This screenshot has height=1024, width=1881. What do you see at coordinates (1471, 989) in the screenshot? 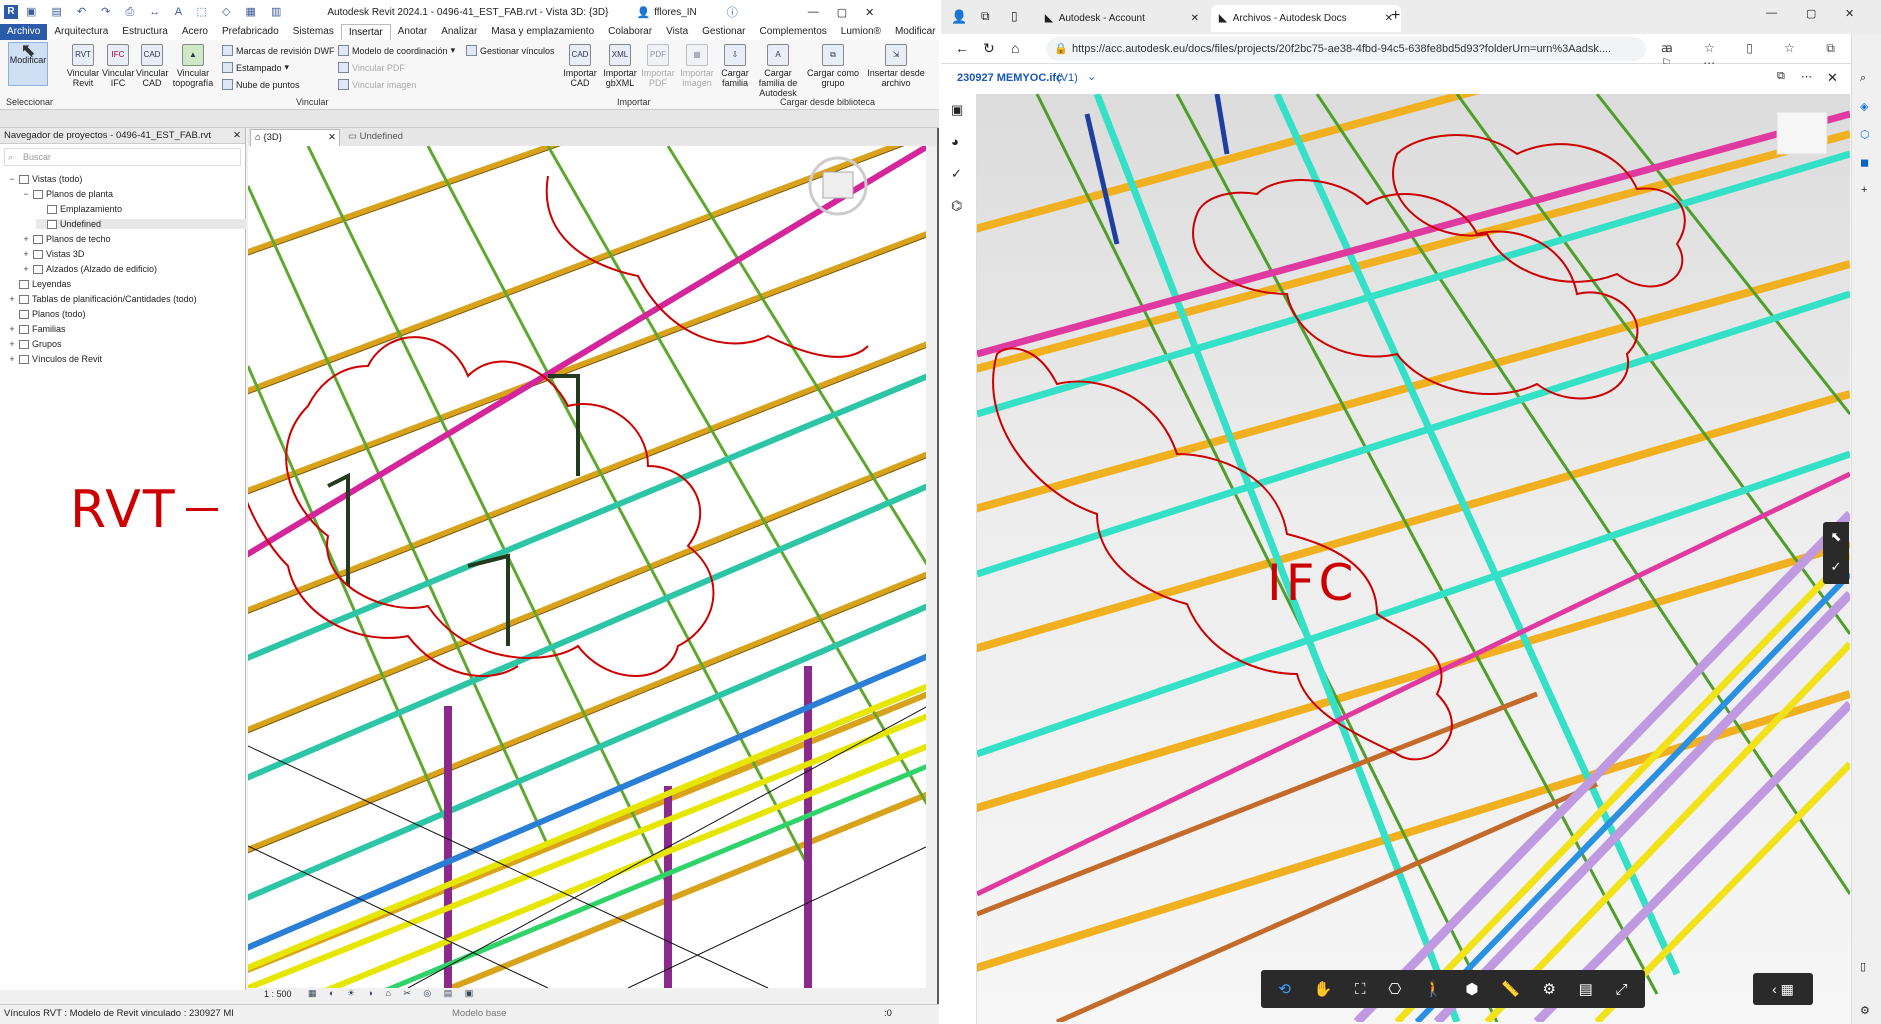
I see `explode-icon: ⬢` at bounding box center [1471, 989].